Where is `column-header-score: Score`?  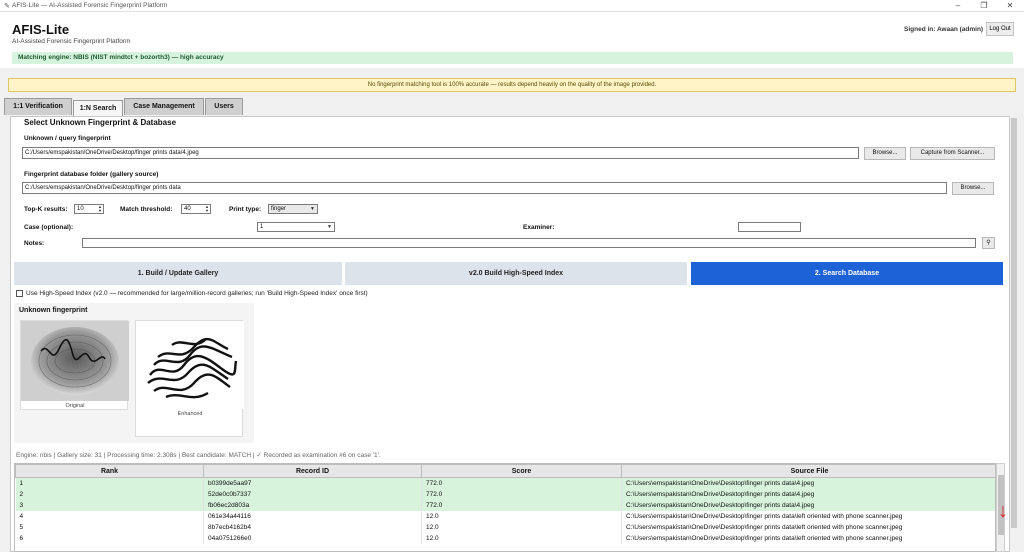 column-header-score: Score is located at coordinates (521, 471).